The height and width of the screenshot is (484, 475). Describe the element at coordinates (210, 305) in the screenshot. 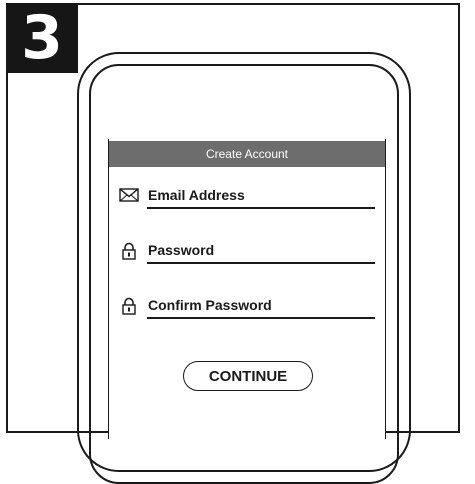

I see `confirm-password-field-label: Confirm Password` at that location.